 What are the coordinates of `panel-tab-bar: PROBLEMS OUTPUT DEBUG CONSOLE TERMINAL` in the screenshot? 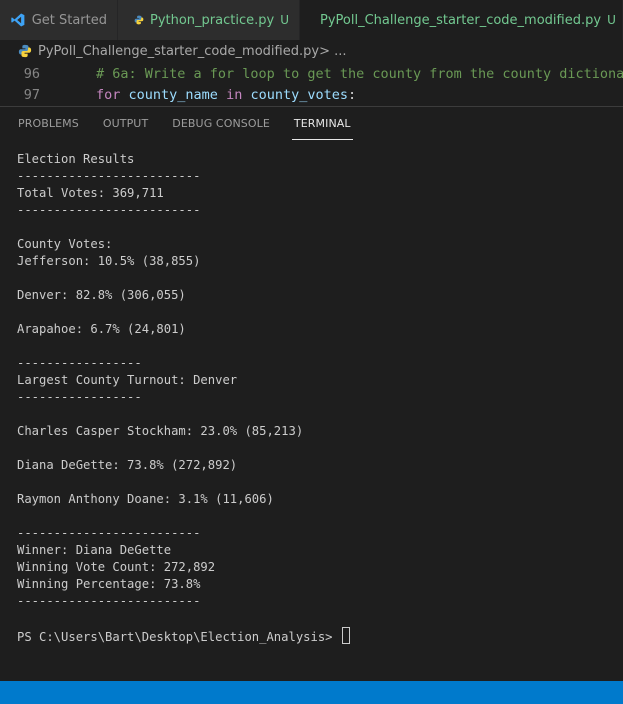 It's located at (311, 124).